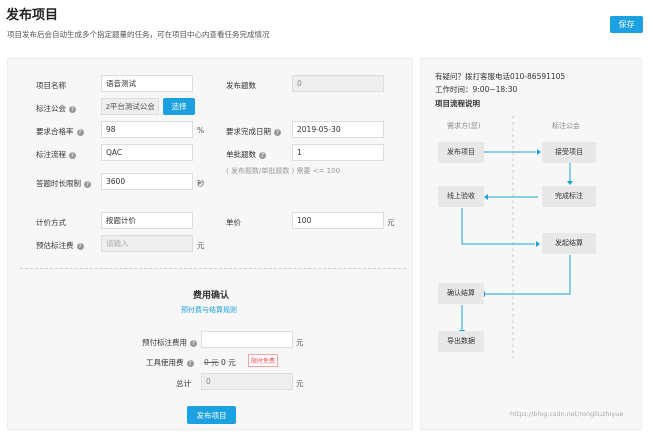 This screenshot has height=433, width=650. I want to click on prepay-label-wrap: 预付标注费用?, so click(169, 342).